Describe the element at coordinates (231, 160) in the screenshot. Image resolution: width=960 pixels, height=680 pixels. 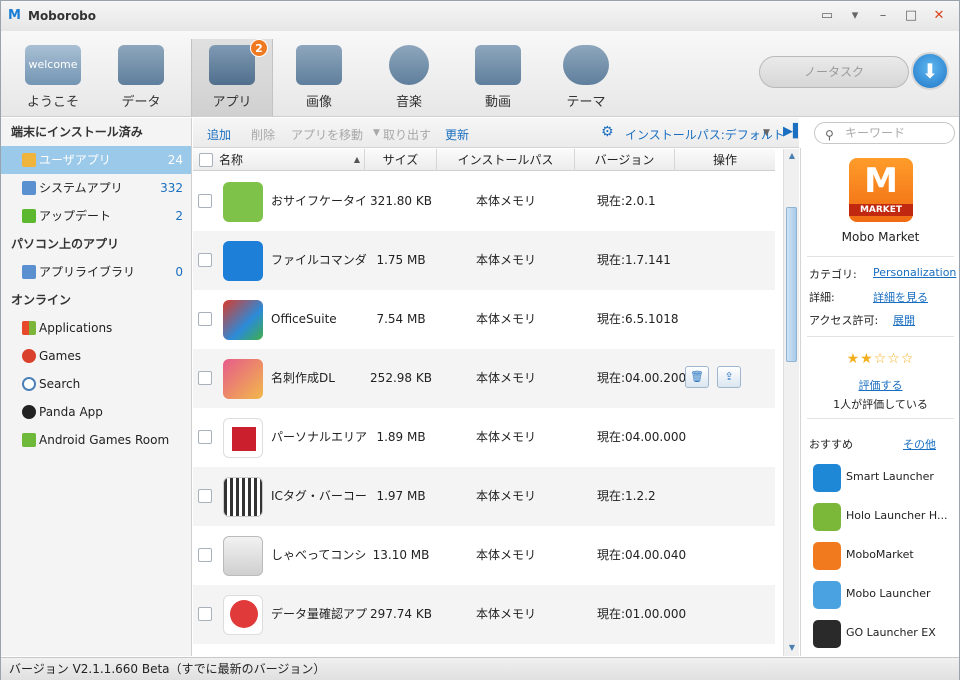
I see `column-name-label: 名称` at that location.